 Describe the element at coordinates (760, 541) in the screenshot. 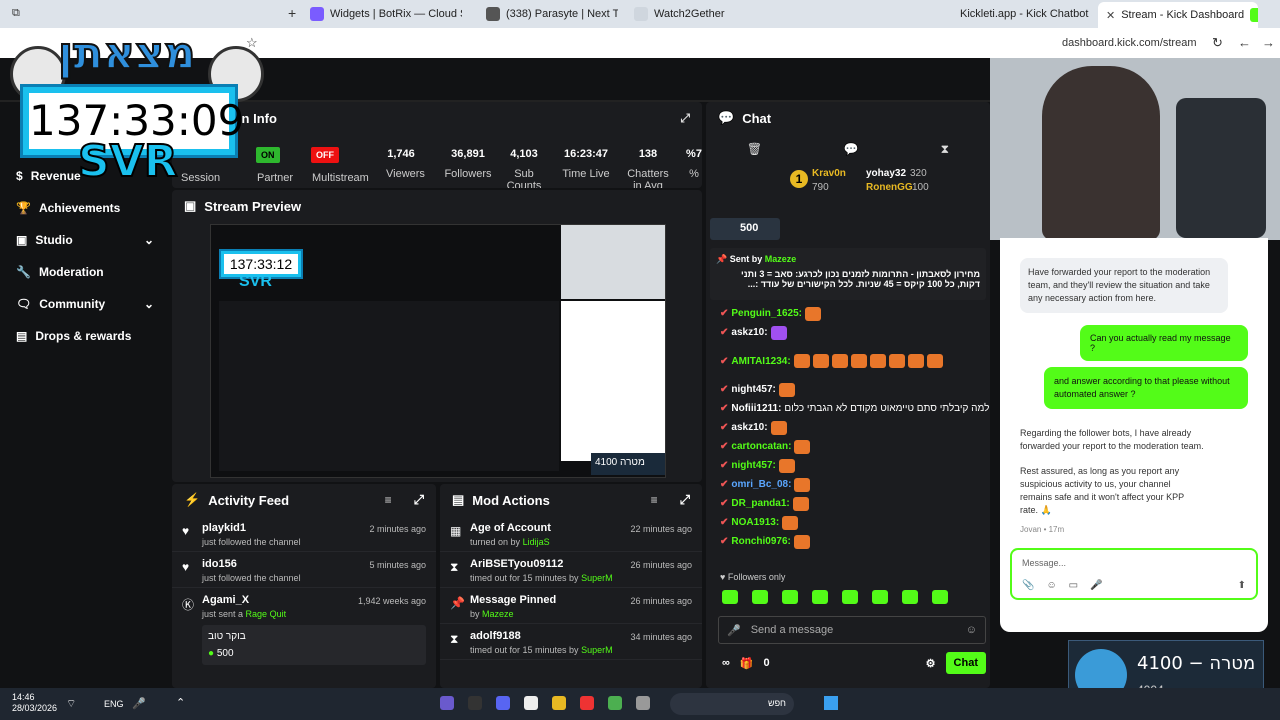

I see `chat-user: Ronchi0976:` at that location.